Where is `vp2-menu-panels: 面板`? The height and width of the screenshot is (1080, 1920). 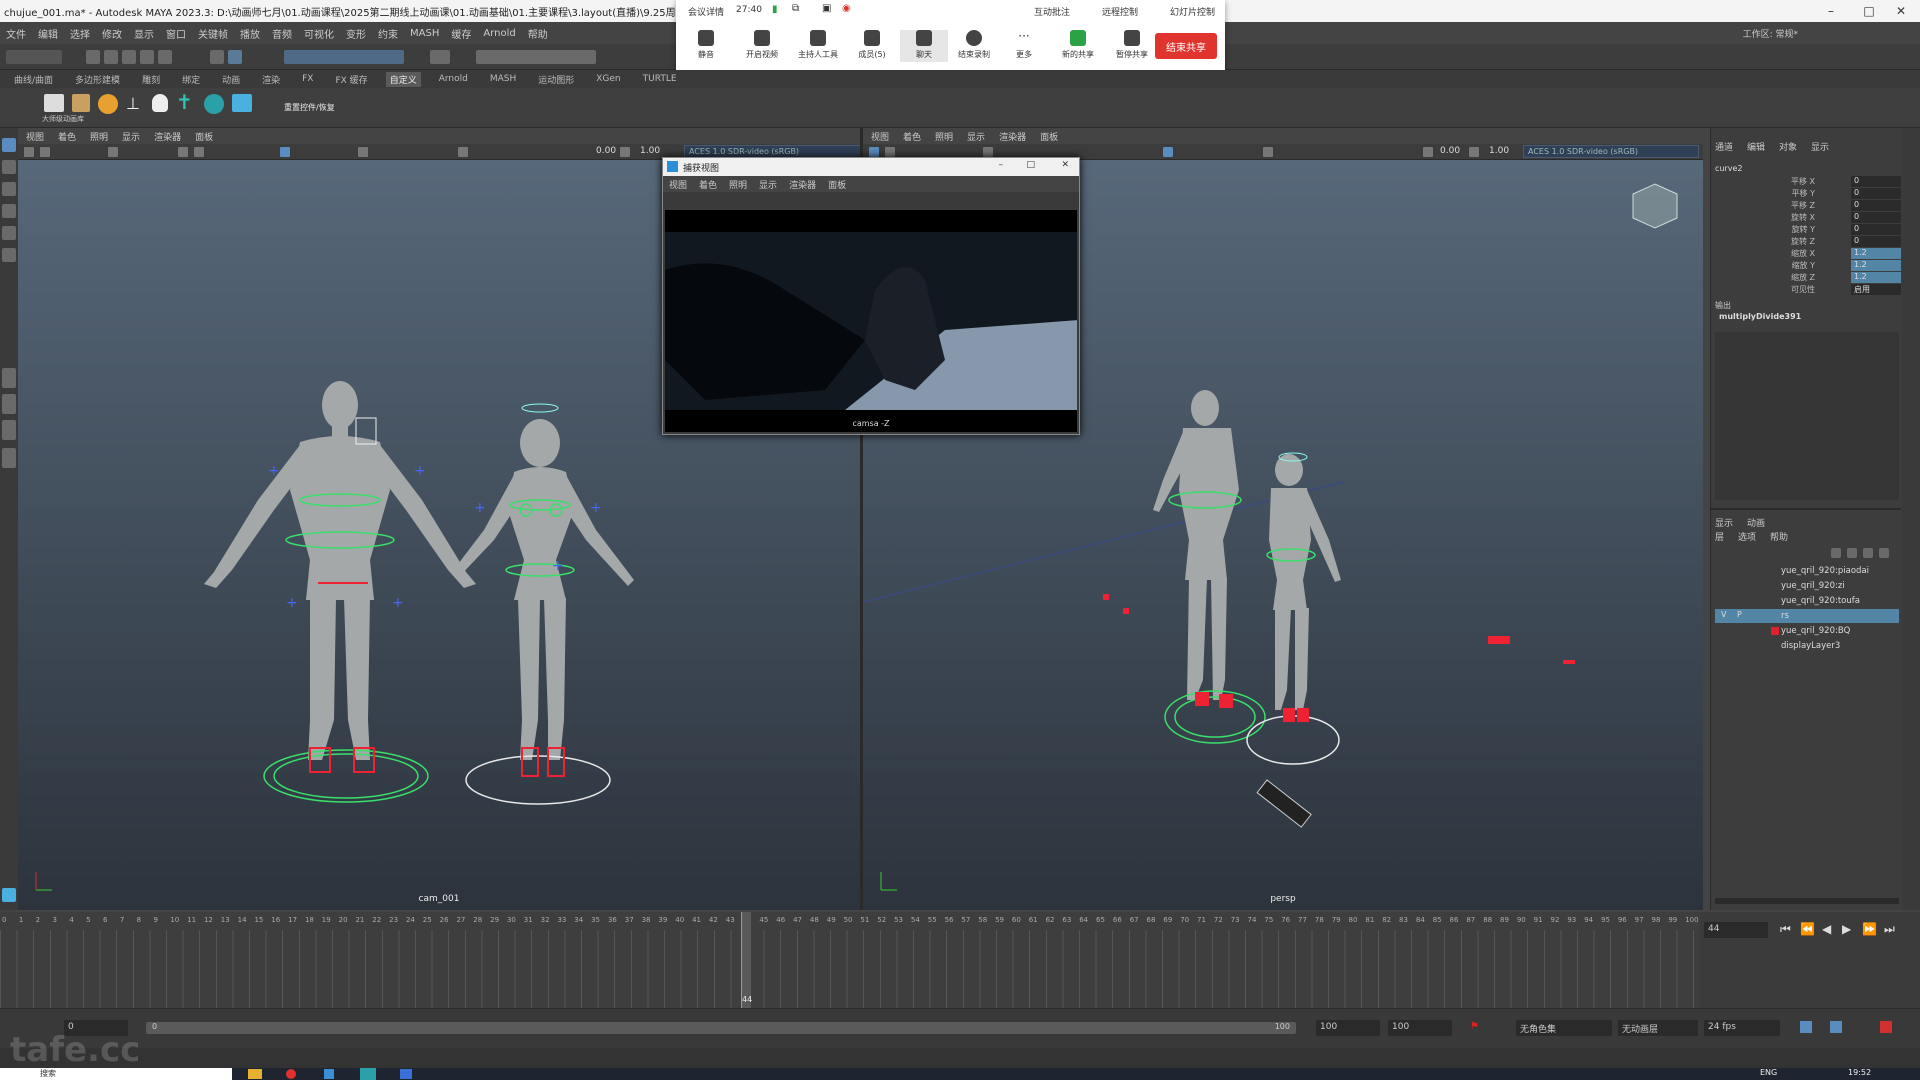
vp2-menu-panels: 面板 is located at coordinates (1049, 136).